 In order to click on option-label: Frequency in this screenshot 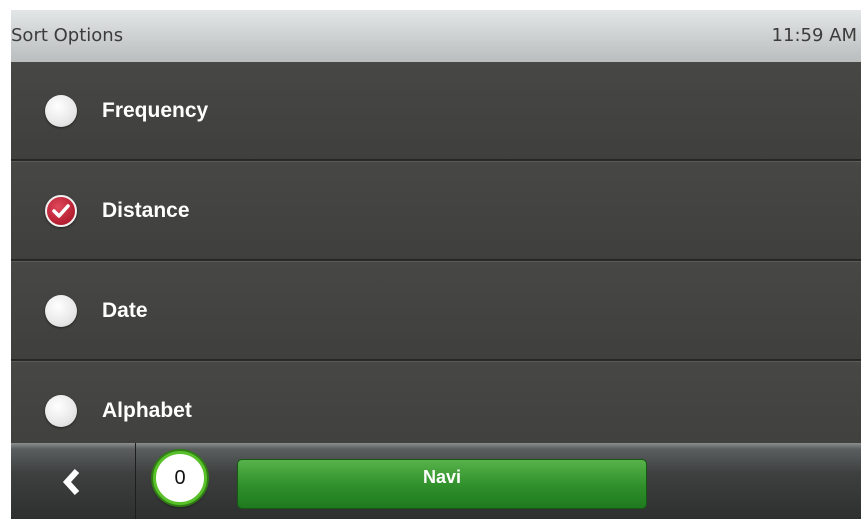, I will do `click(155, 110)`.